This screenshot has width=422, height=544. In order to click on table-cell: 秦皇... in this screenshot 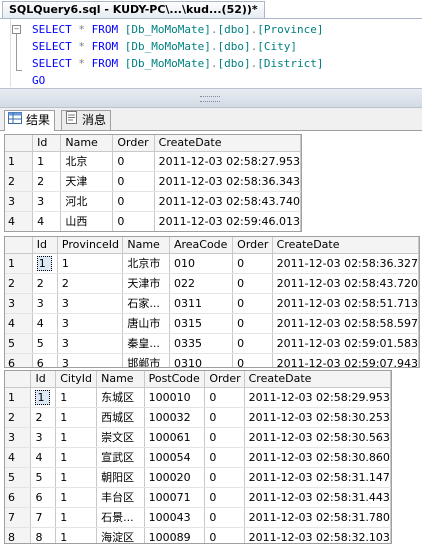, I will do `click(146, 343)`.